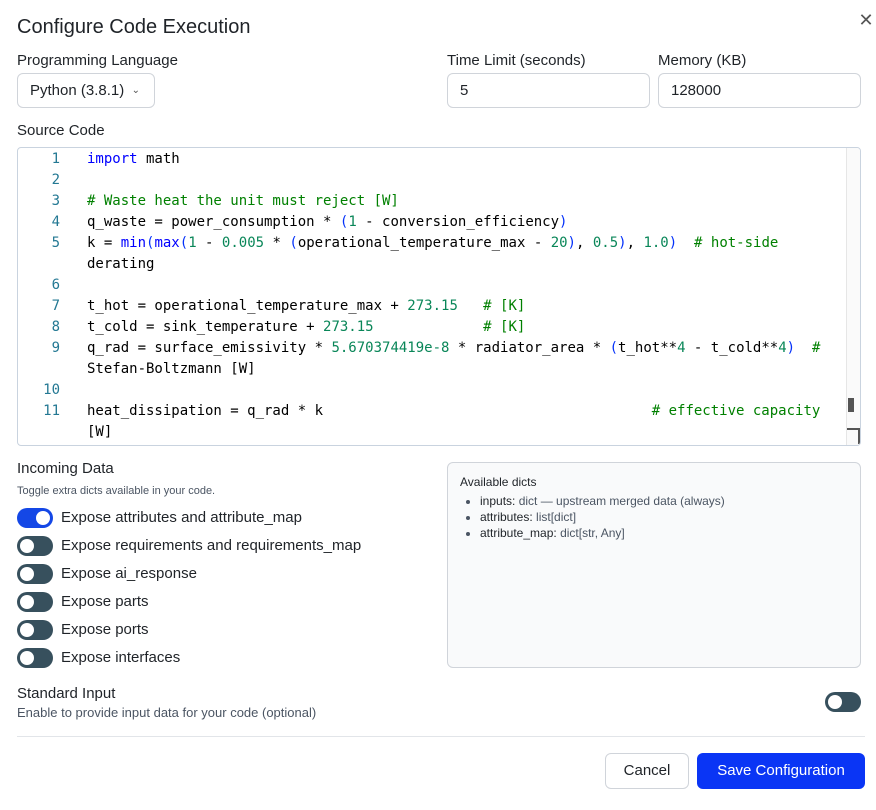  I want to click on line-number: 10, so click(51, 390).